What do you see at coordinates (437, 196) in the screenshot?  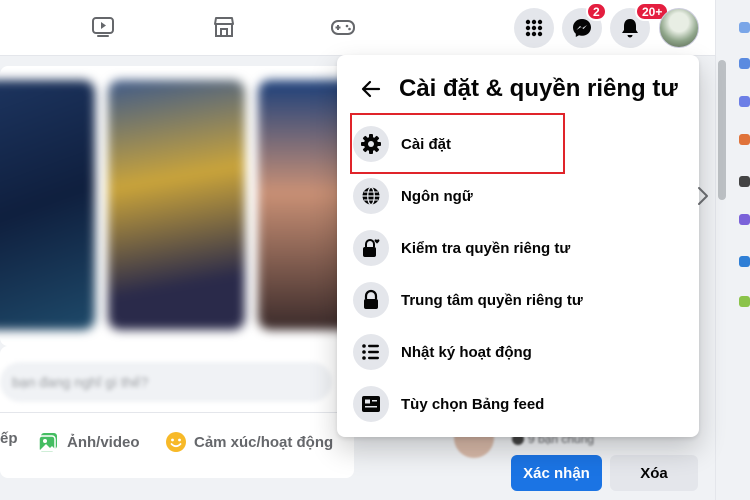 I see `menu-item-label: Ngôn ngữ` at bounding box center [437, 196].